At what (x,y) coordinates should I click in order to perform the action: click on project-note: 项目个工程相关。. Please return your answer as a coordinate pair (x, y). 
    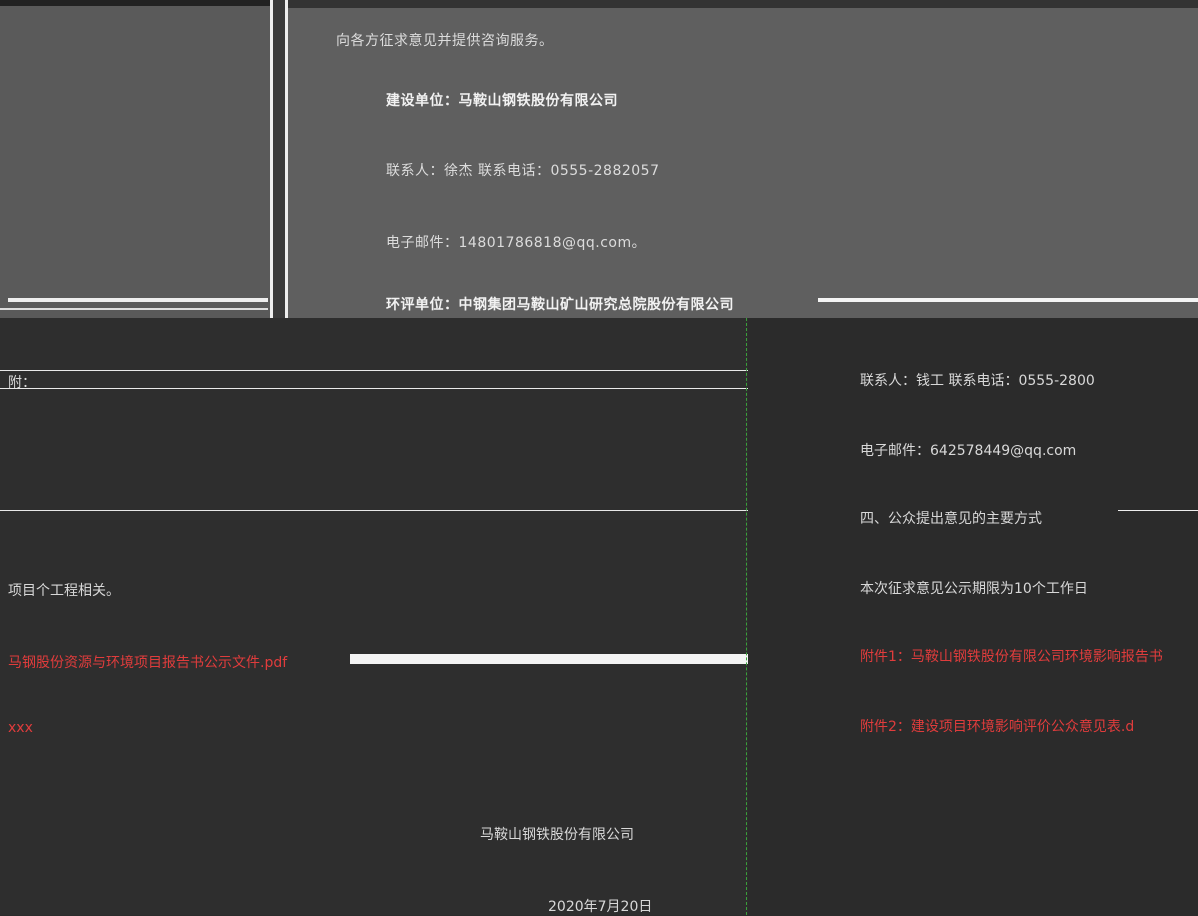
    Looking at the image, I should click on (64, 591).